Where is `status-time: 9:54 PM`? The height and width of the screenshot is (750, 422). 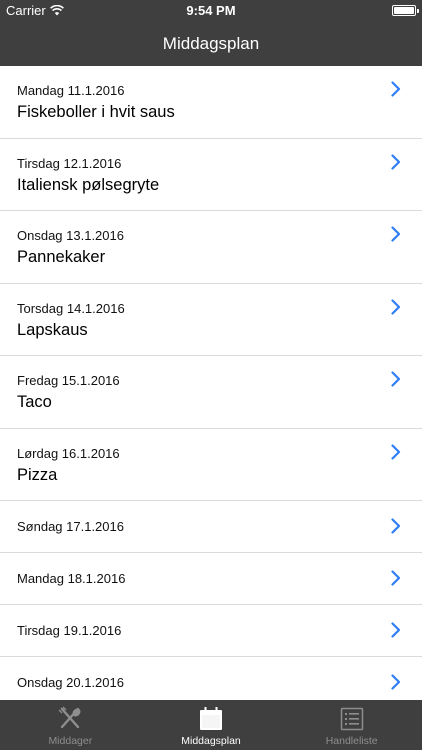
status-time: 9:54 PM is located at coordinates (211, 10).